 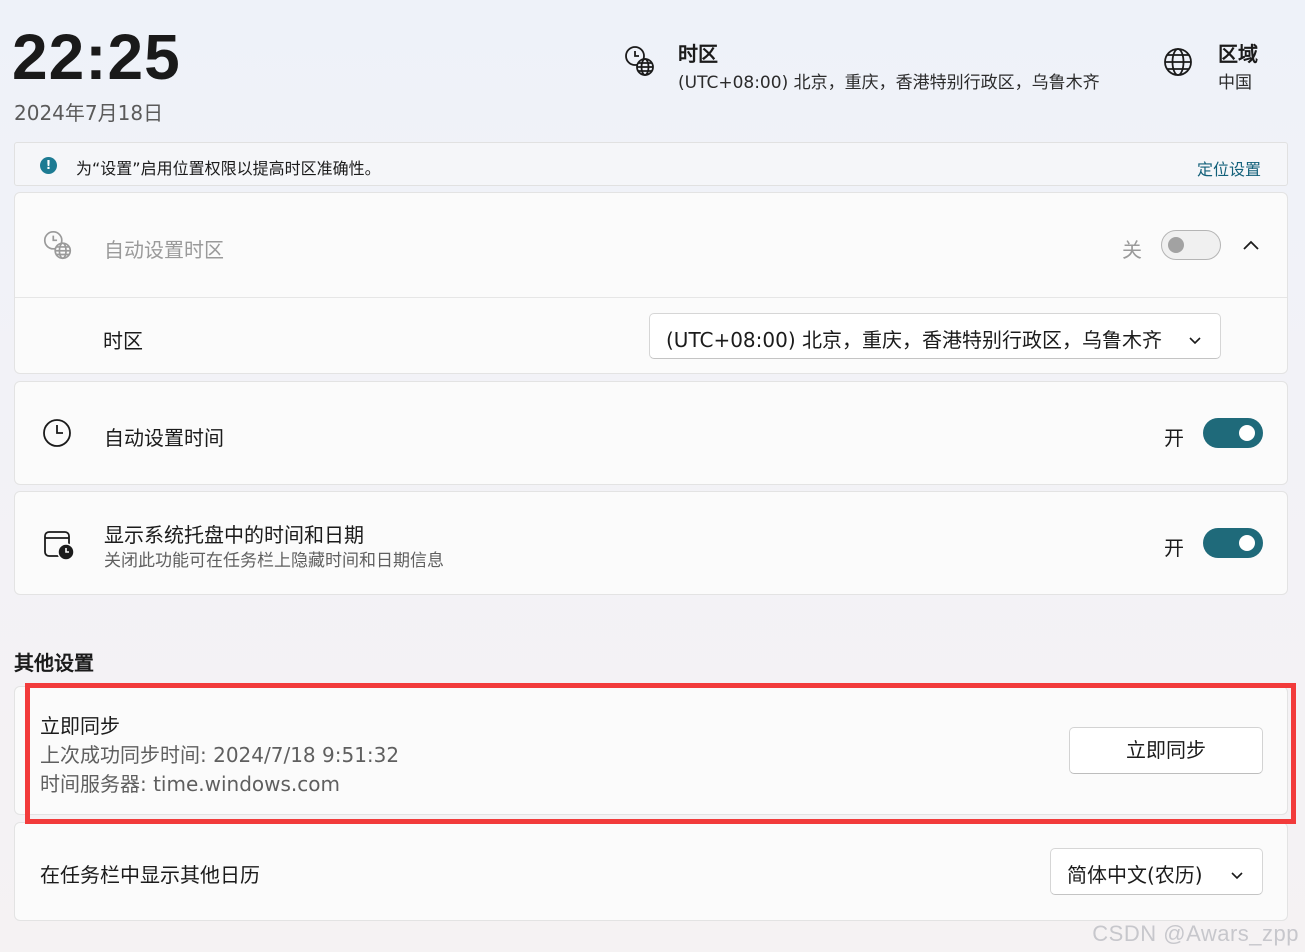 I want to click on timezone-field-label: 时区, so click(x=123, y=341).